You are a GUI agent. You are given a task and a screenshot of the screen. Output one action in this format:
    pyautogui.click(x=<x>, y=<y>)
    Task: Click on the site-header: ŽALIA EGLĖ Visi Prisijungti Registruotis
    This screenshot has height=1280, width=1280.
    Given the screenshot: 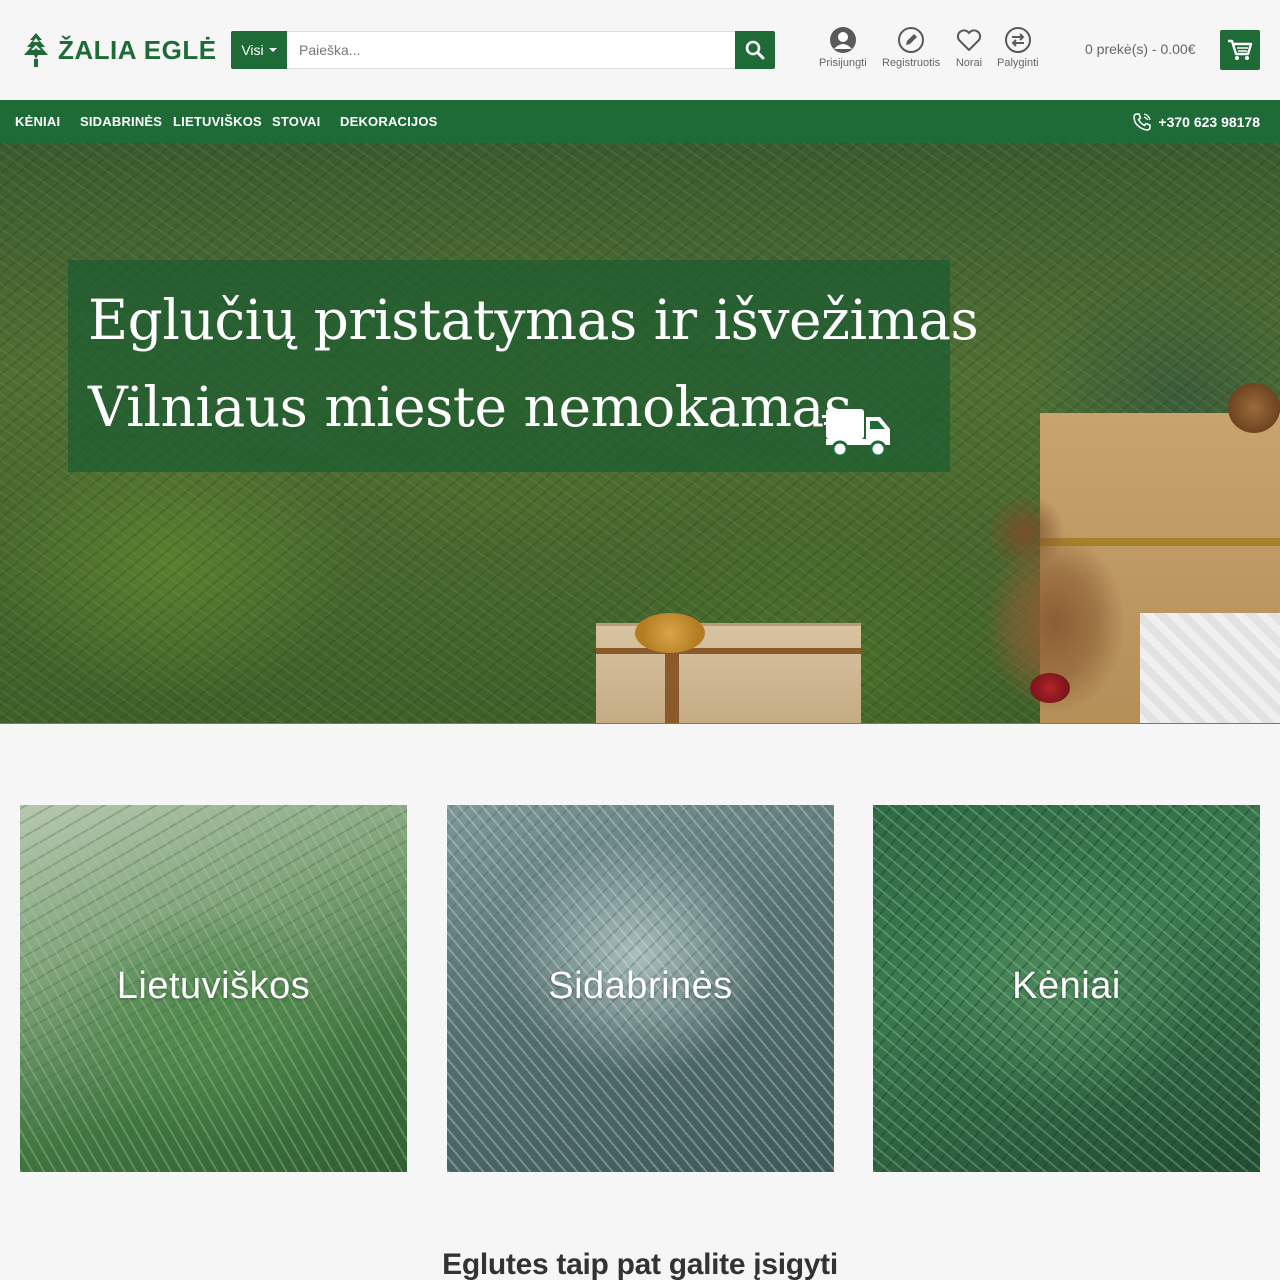 What is the action you would take?
    pyautogui.click(x=640, y=50)
    